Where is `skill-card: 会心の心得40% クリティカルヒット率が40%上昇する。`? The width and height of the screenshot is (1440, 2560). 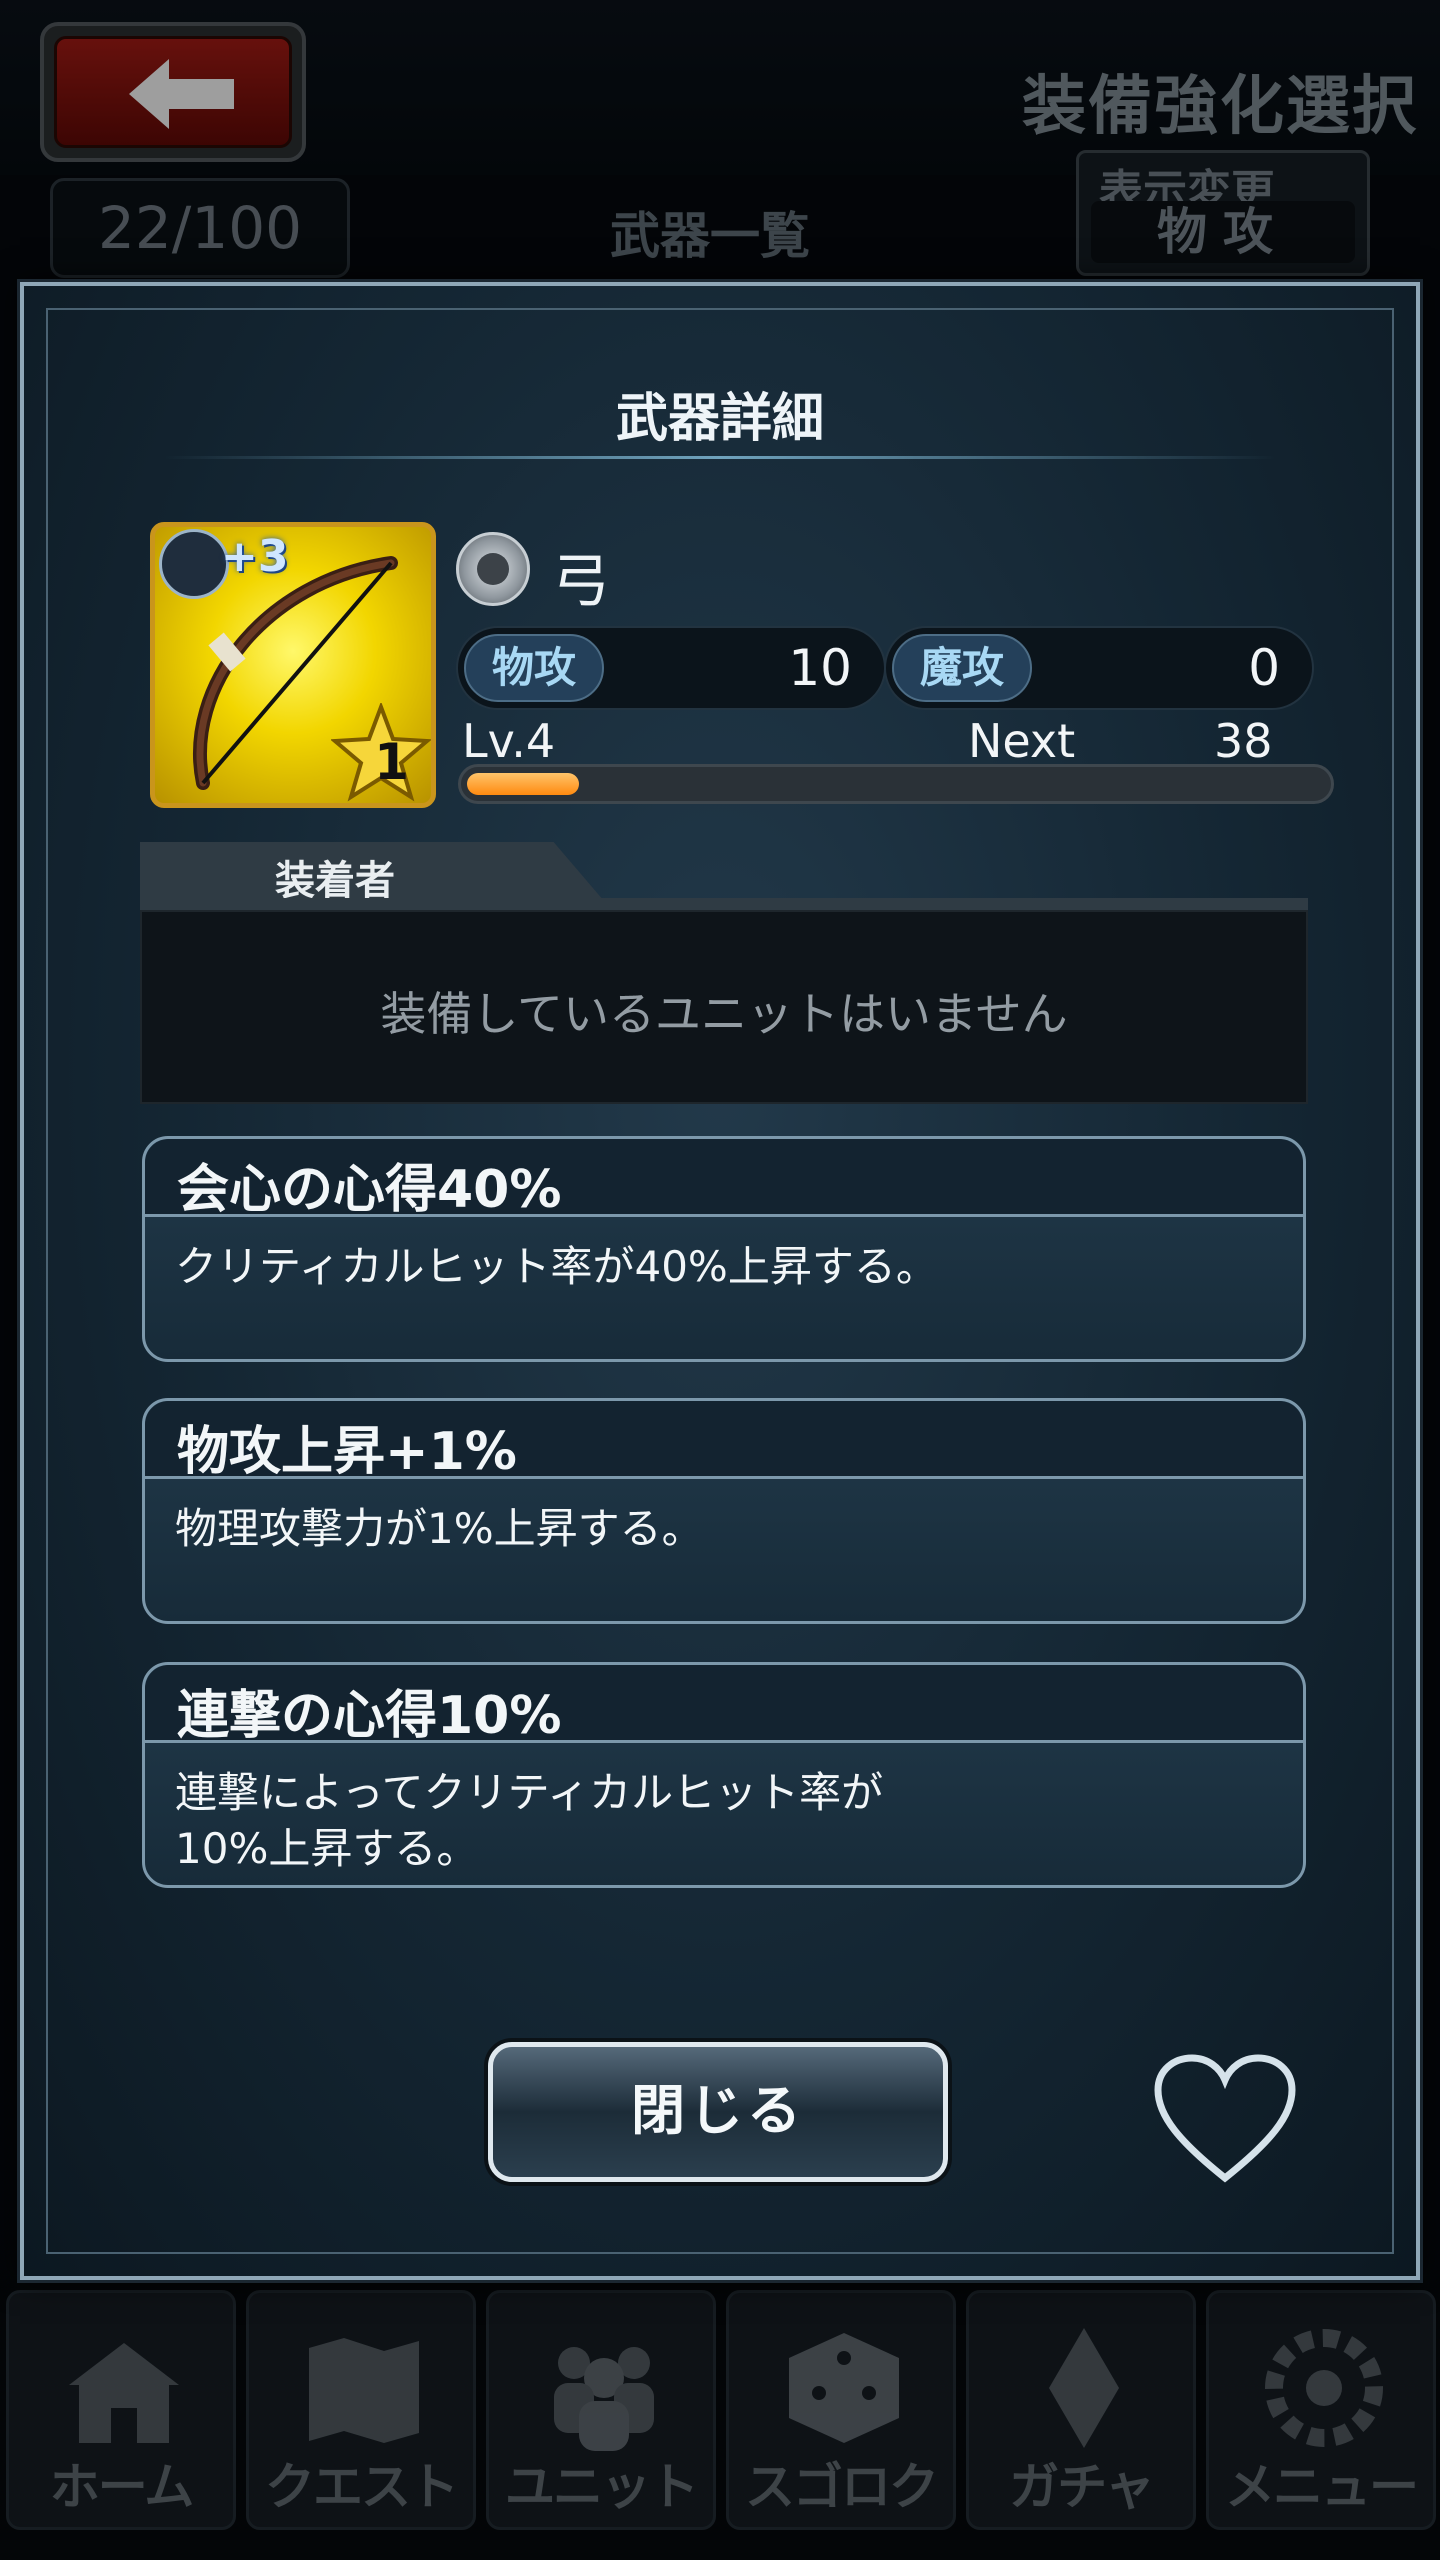 skill-card: 会心の心得40% クリティカルヒット率が40%上昇する。 is located at coordinates (724, 1249).